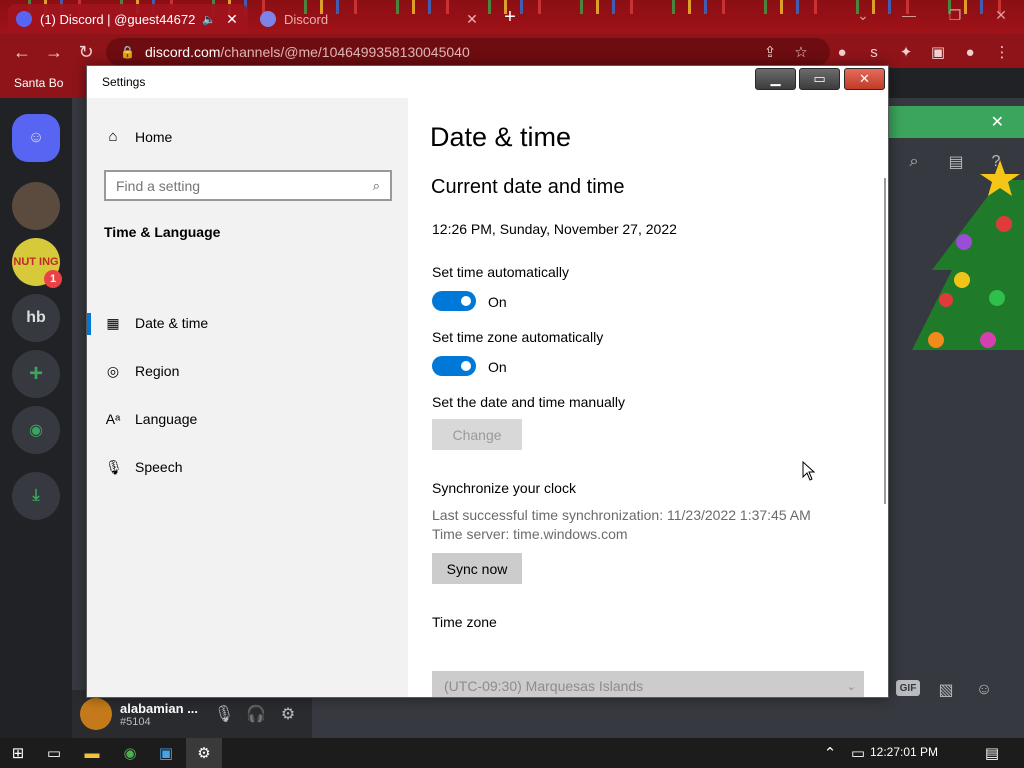 This screenshot has width=1024, height=768. I want to click on notifications-icon: ▤, so click(992, 753).